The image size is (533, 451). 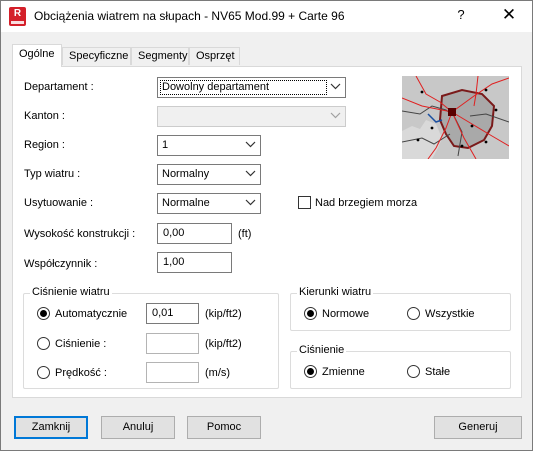 I want to click on automatycznie-label: Automatycznie, so click(x=91, y=314).